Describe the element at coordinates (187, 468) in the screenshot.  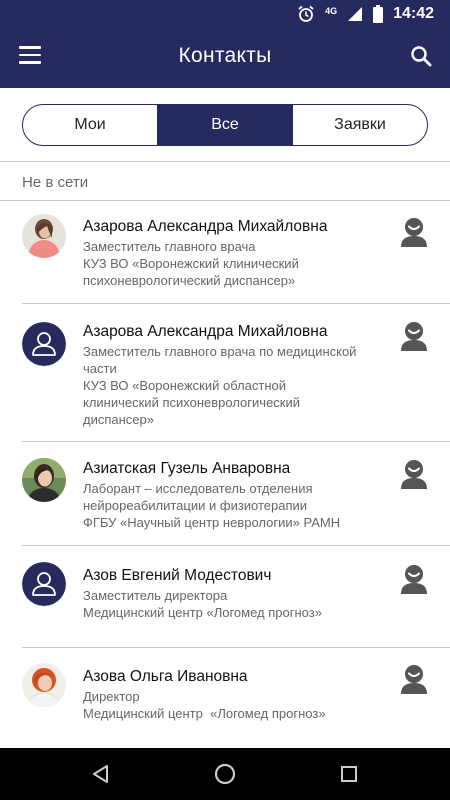
I see `contact-name: Азиатская Гузель Анваровна` at that location.